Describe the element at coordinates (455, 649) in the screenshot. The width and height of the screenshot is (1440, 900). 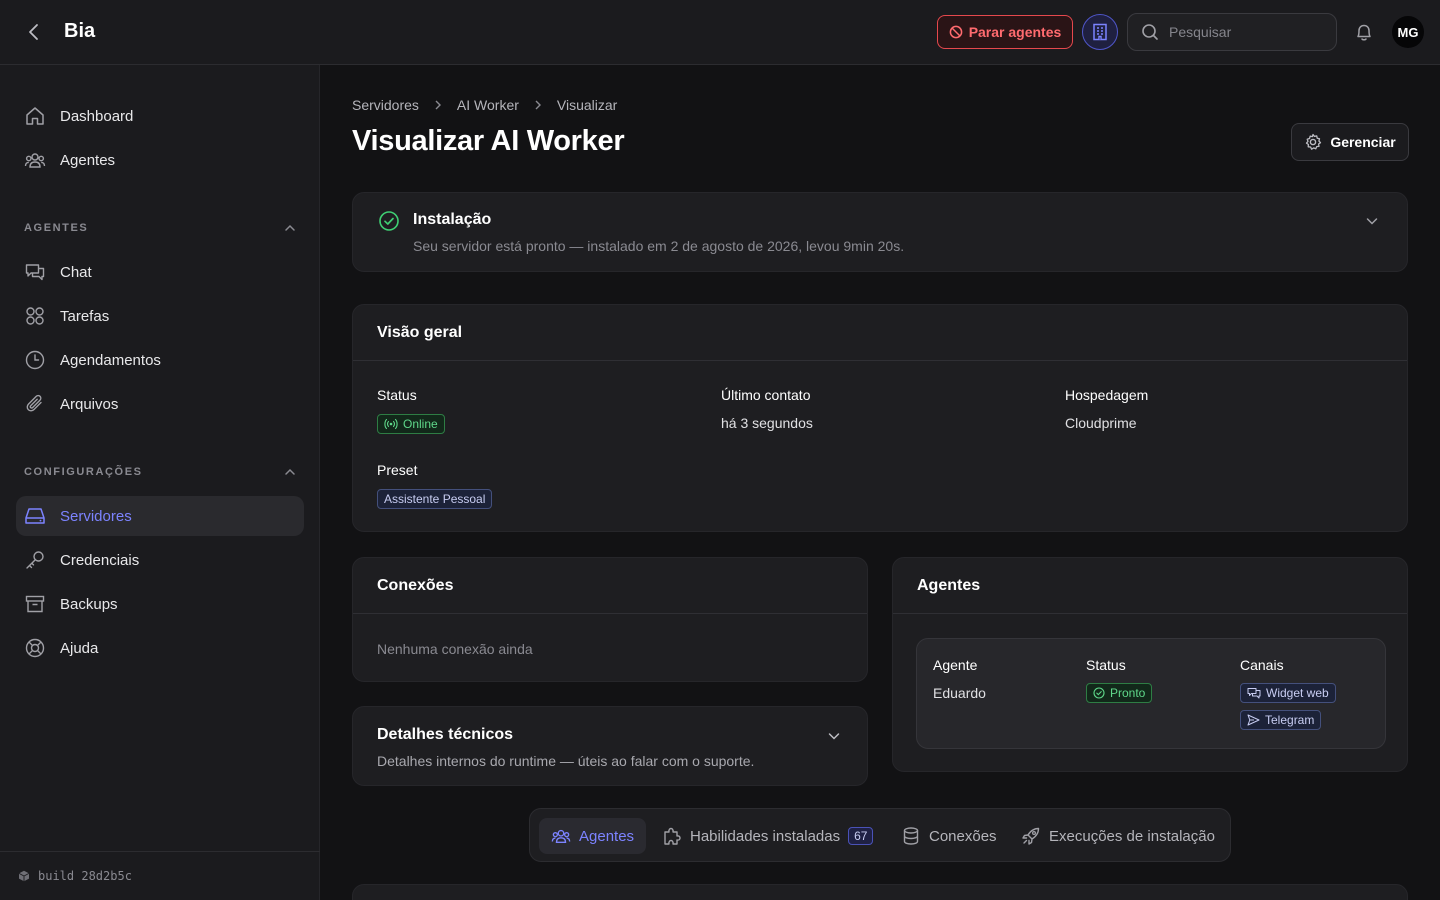
I see `connections-empty: Nenhuma conexão ainda` at that location.